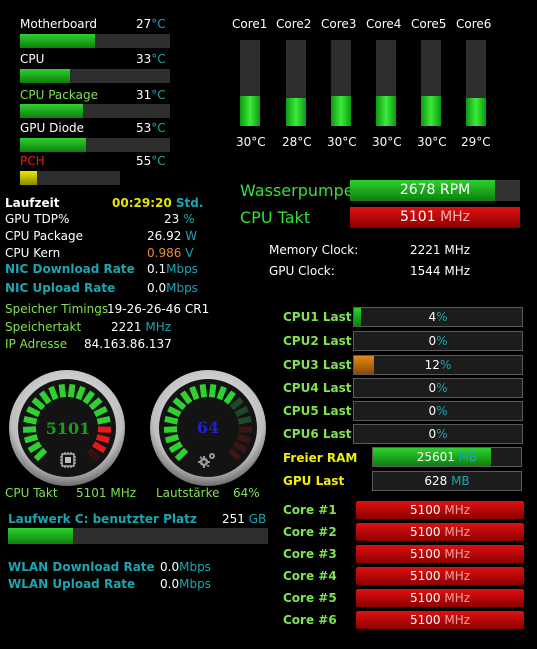  I want to click on cpu1-last-value: 4%, so click(438, 317).